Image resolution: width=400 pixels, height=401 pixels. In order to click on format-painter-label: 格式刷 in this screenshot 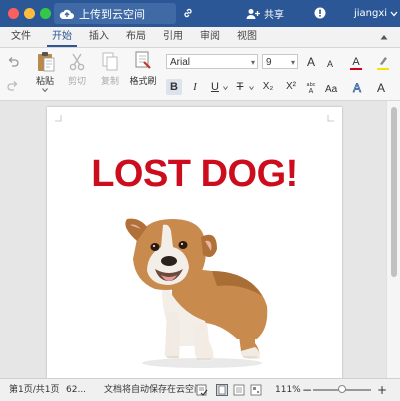, I will do `click(143, 80)`.